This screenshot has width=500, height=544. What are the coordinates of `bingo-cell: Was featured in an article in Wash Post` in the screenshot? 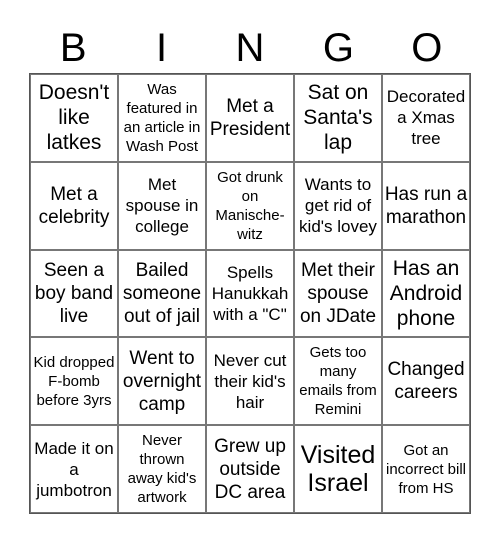 It's located at (162, 118).